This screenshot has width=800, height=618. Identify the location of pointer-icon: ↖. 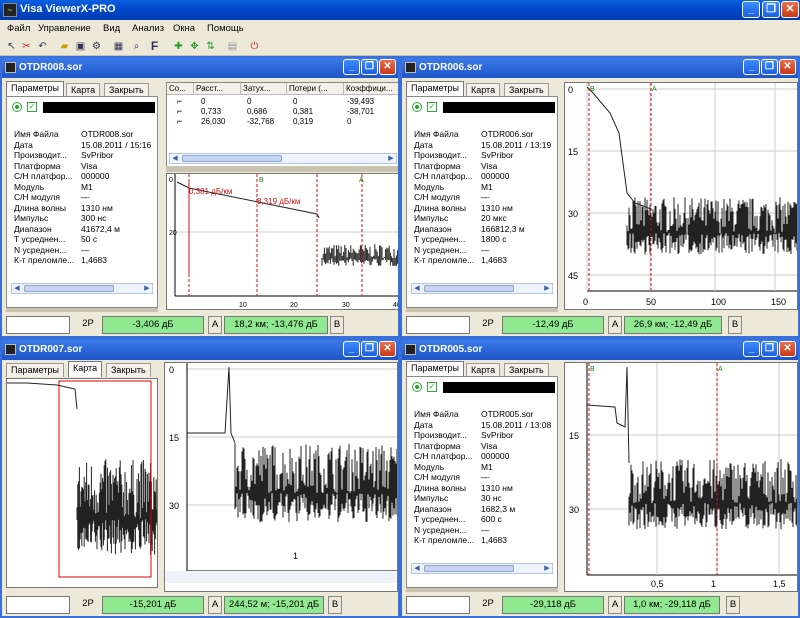
(11, 46).